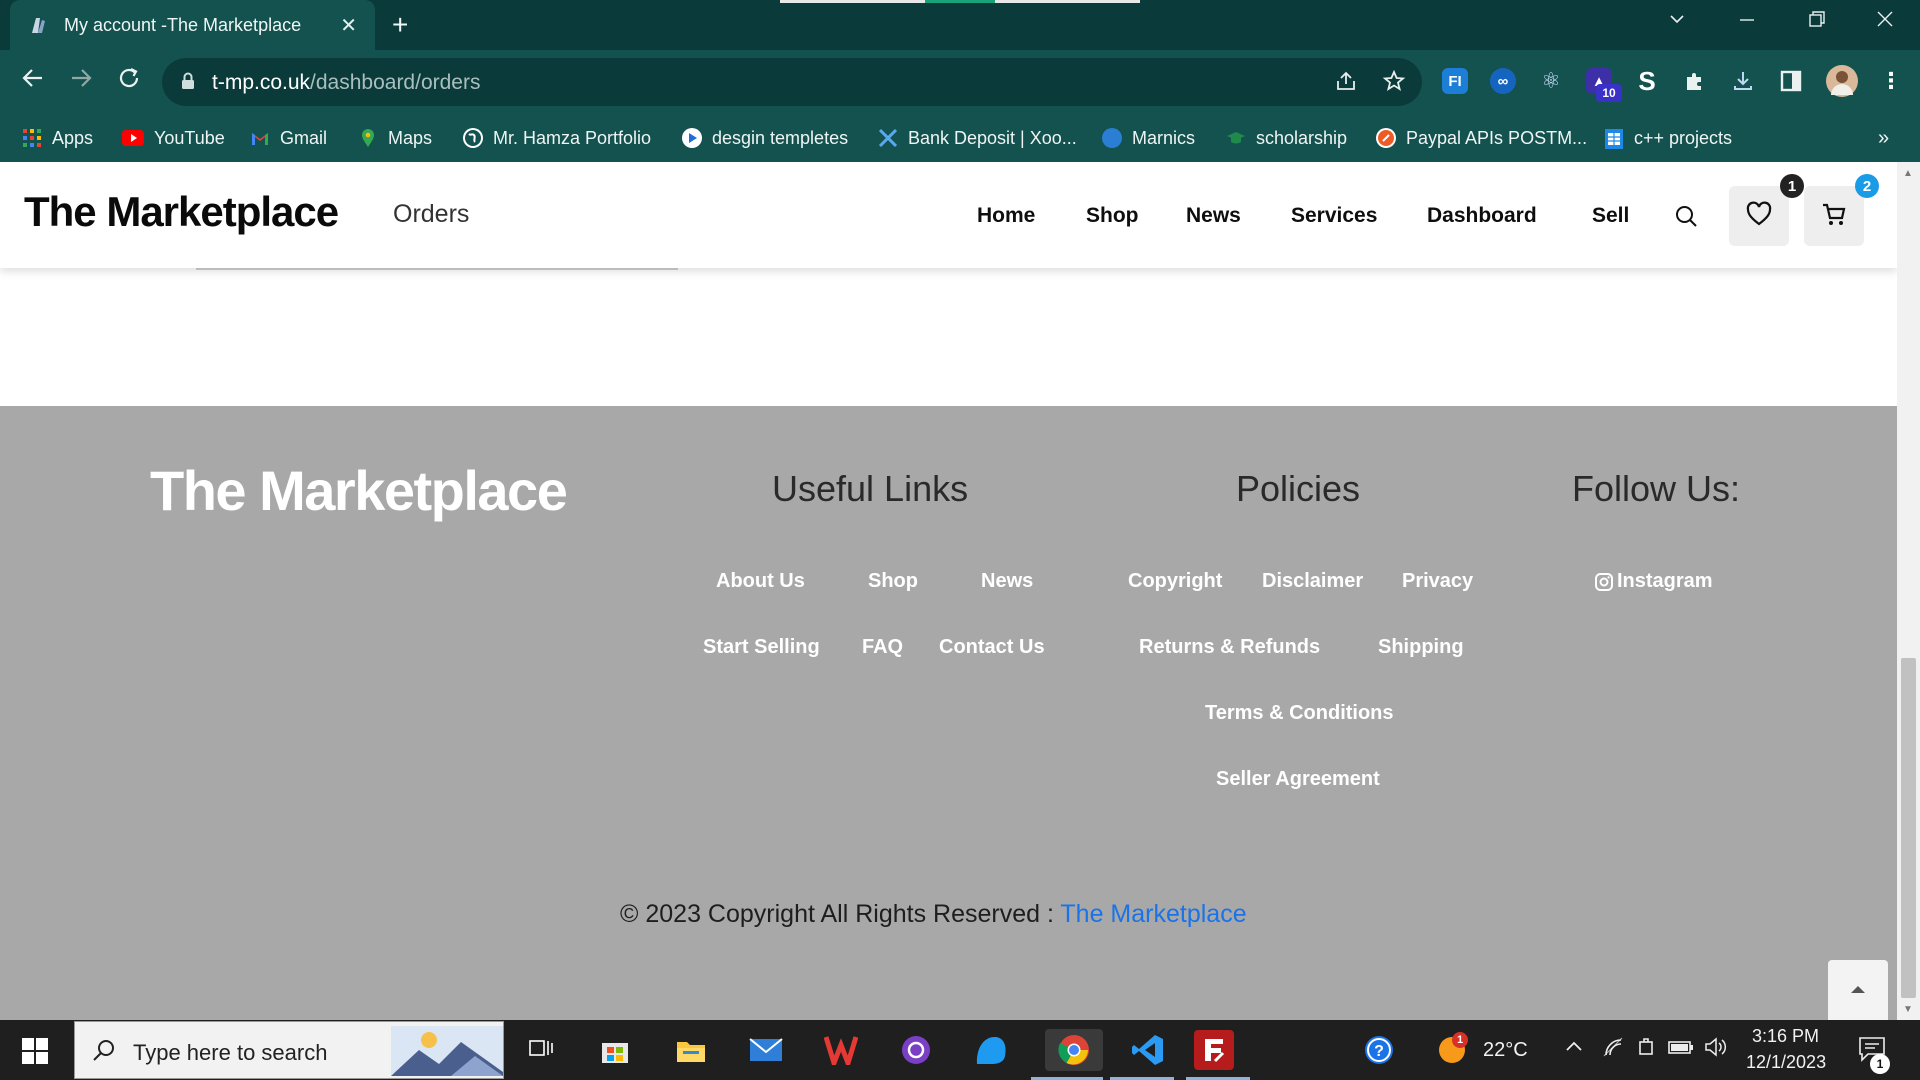 This screenshot has height=1080, width=1920. Describe the element at coordinates (1006, 216) in the screenshot. I see `nav-home: Home` at that location.